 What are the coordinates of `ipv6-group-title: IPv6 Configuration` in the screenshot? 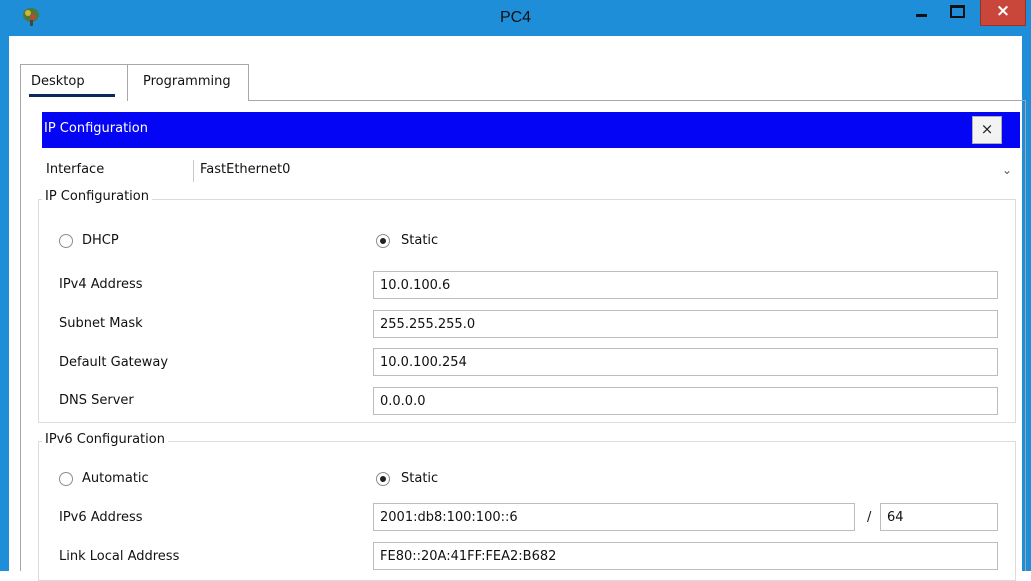 It's located at (105, 439).